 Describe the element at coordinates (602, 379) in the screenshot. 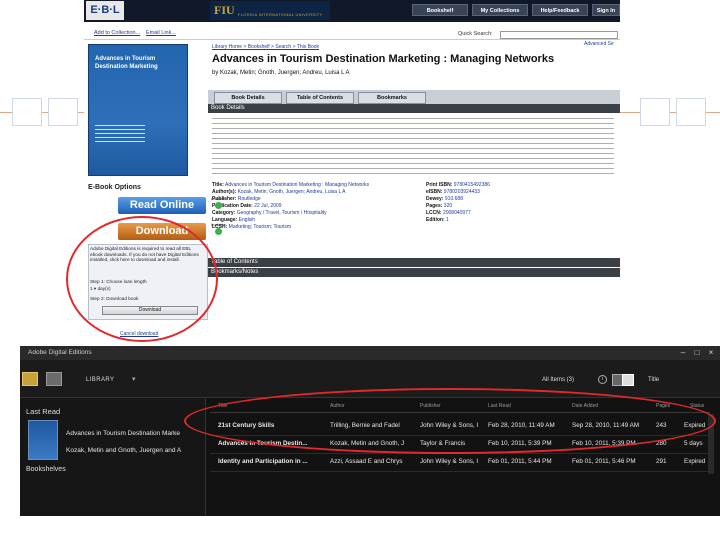

I see `filter-info-icon: i` at that location.